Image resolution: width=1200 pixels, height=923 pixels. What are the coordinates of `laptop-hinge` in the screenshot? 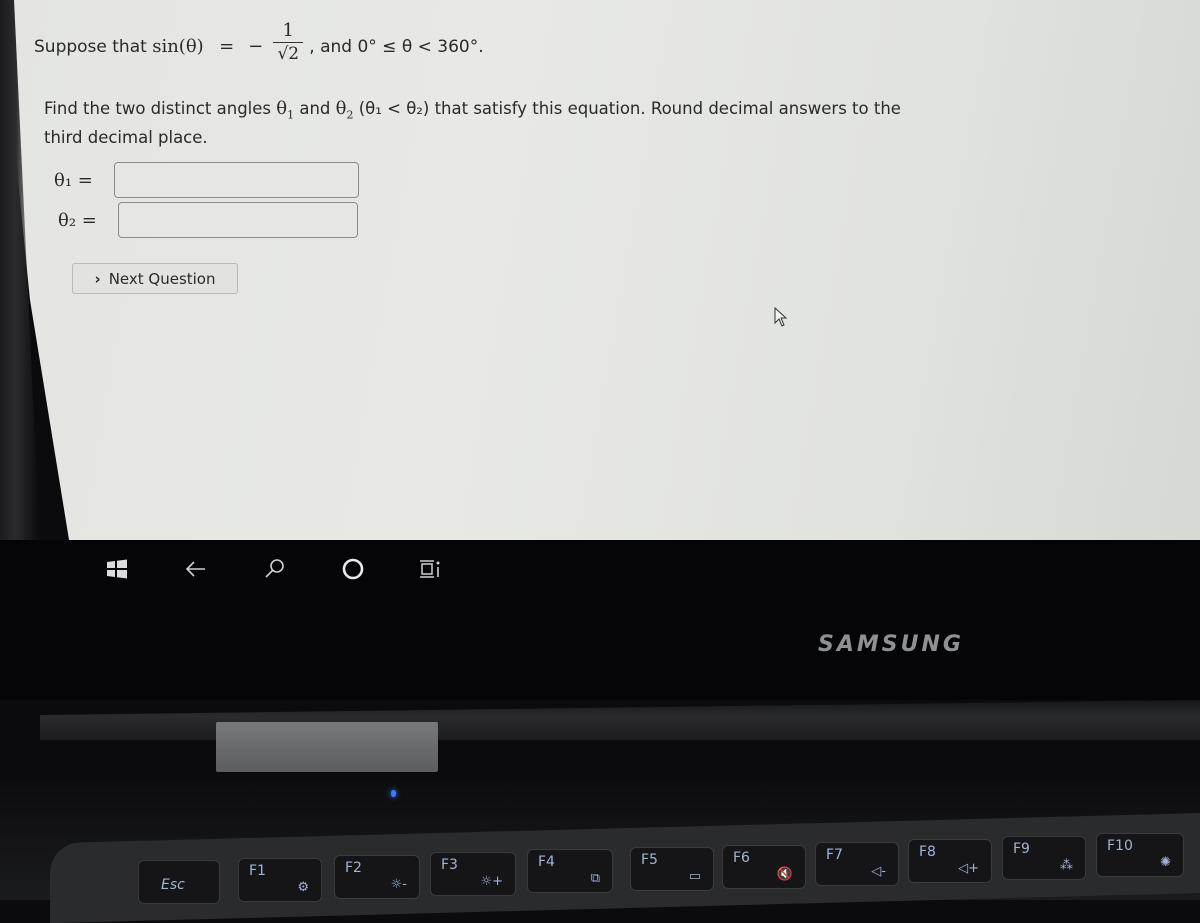 It's located at (620, 720).